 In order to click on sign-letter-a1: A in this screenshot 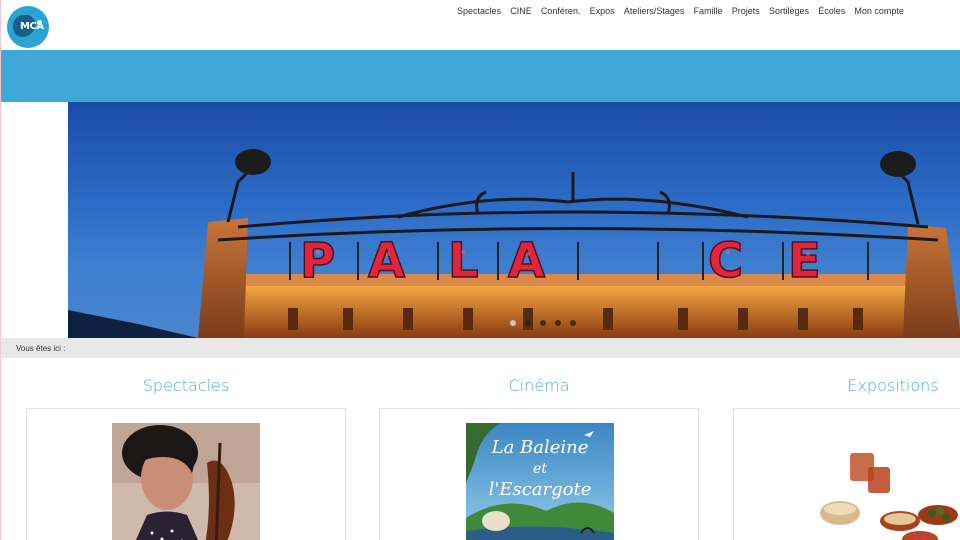, I will do `click(386, 261)`.